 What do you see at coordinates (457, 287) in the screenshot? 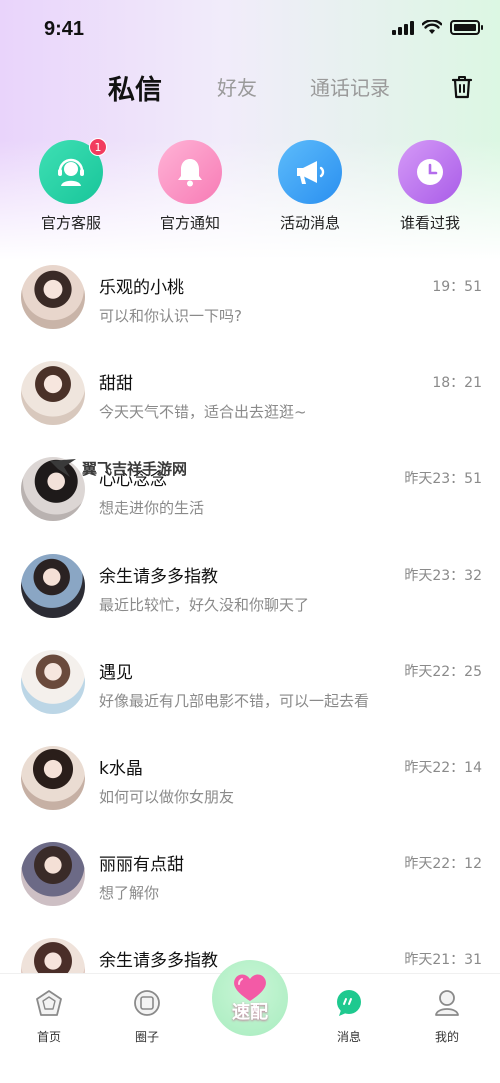
I see `message-time: 19：51` at bounding box center [457, 287].